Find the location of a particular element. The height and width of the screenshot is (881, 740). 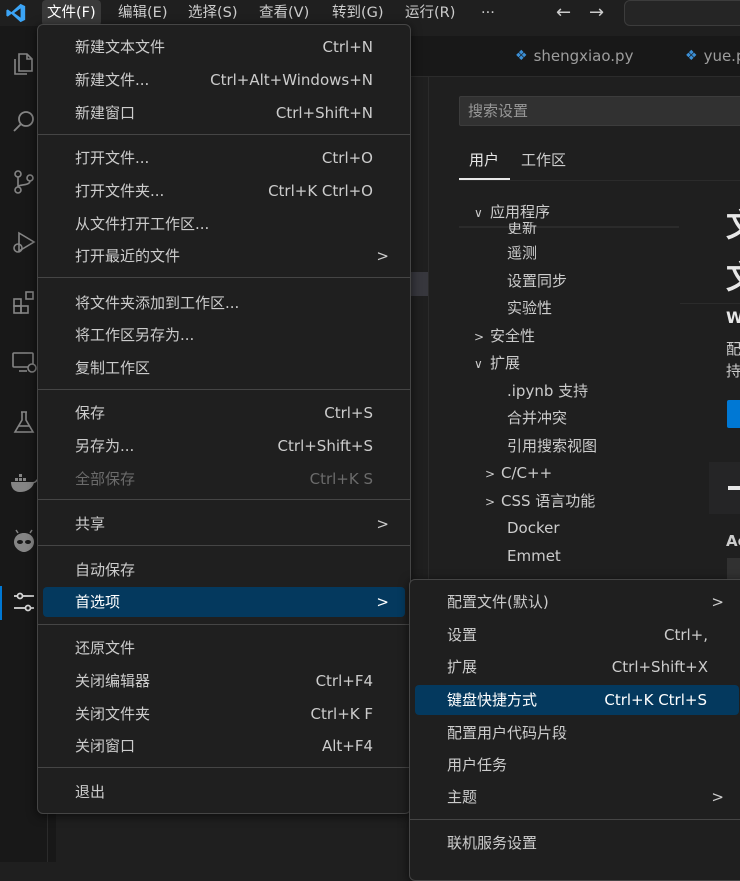

vscode-logo-icon is located at coordinates (16, 13).